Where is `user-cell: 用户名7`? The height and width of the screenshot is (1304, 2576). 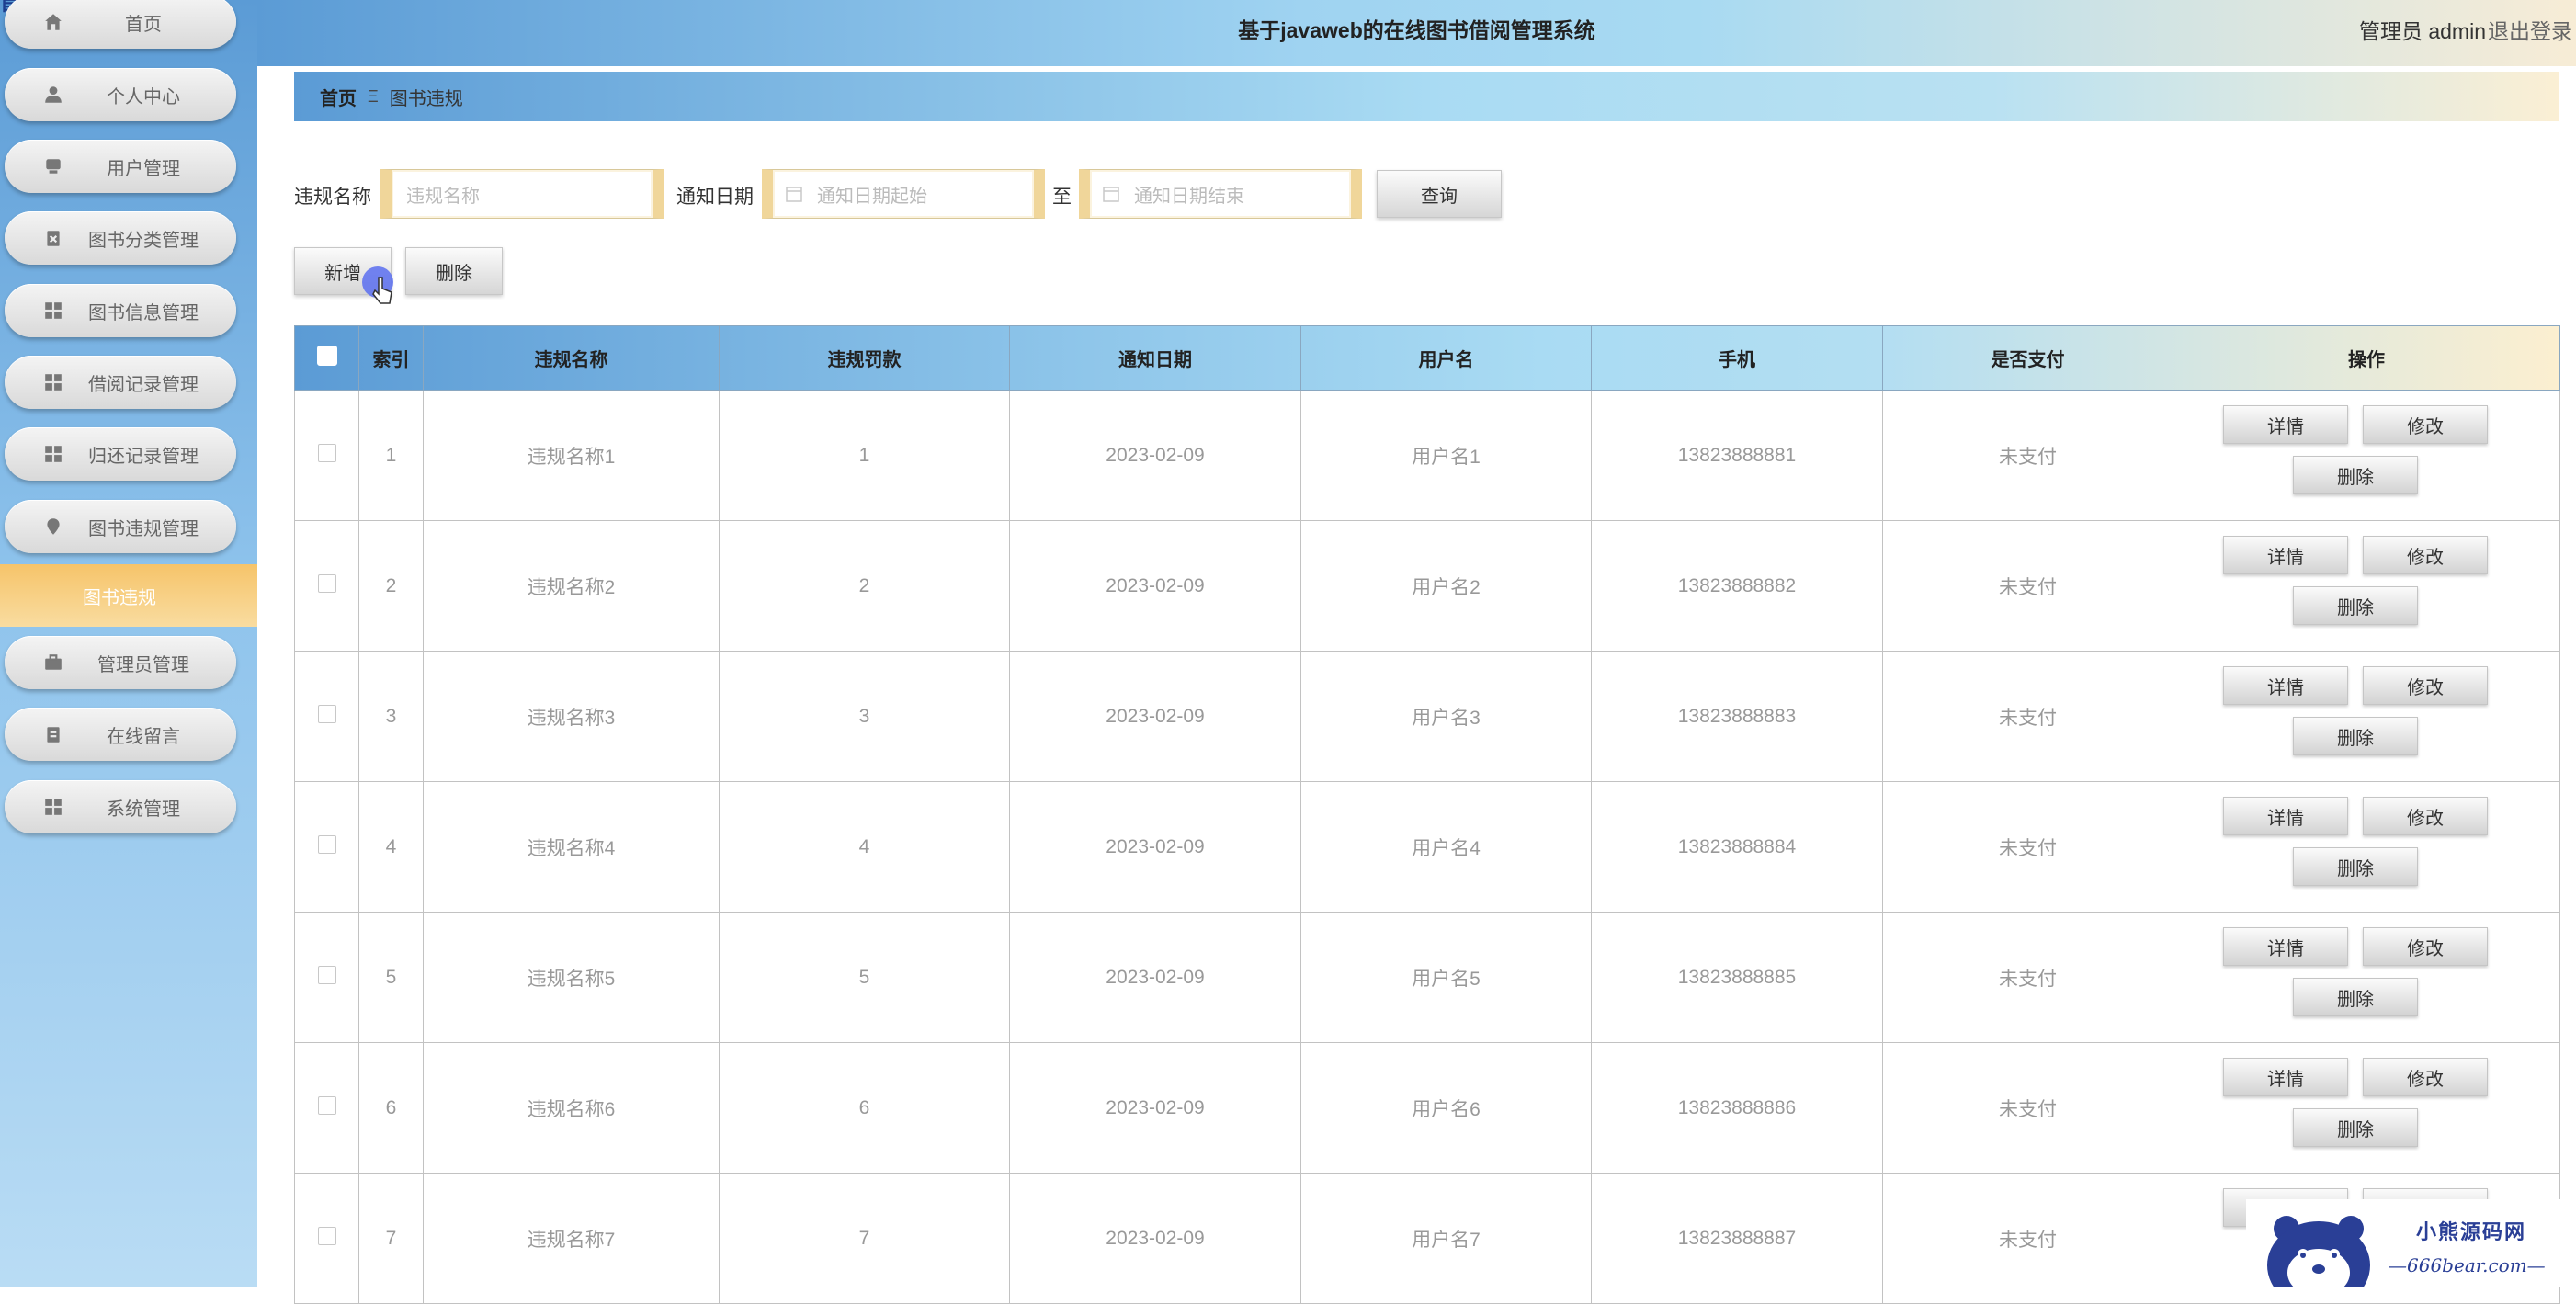
user-cell: 用户名7 is located at coordinates (1446, 1238).